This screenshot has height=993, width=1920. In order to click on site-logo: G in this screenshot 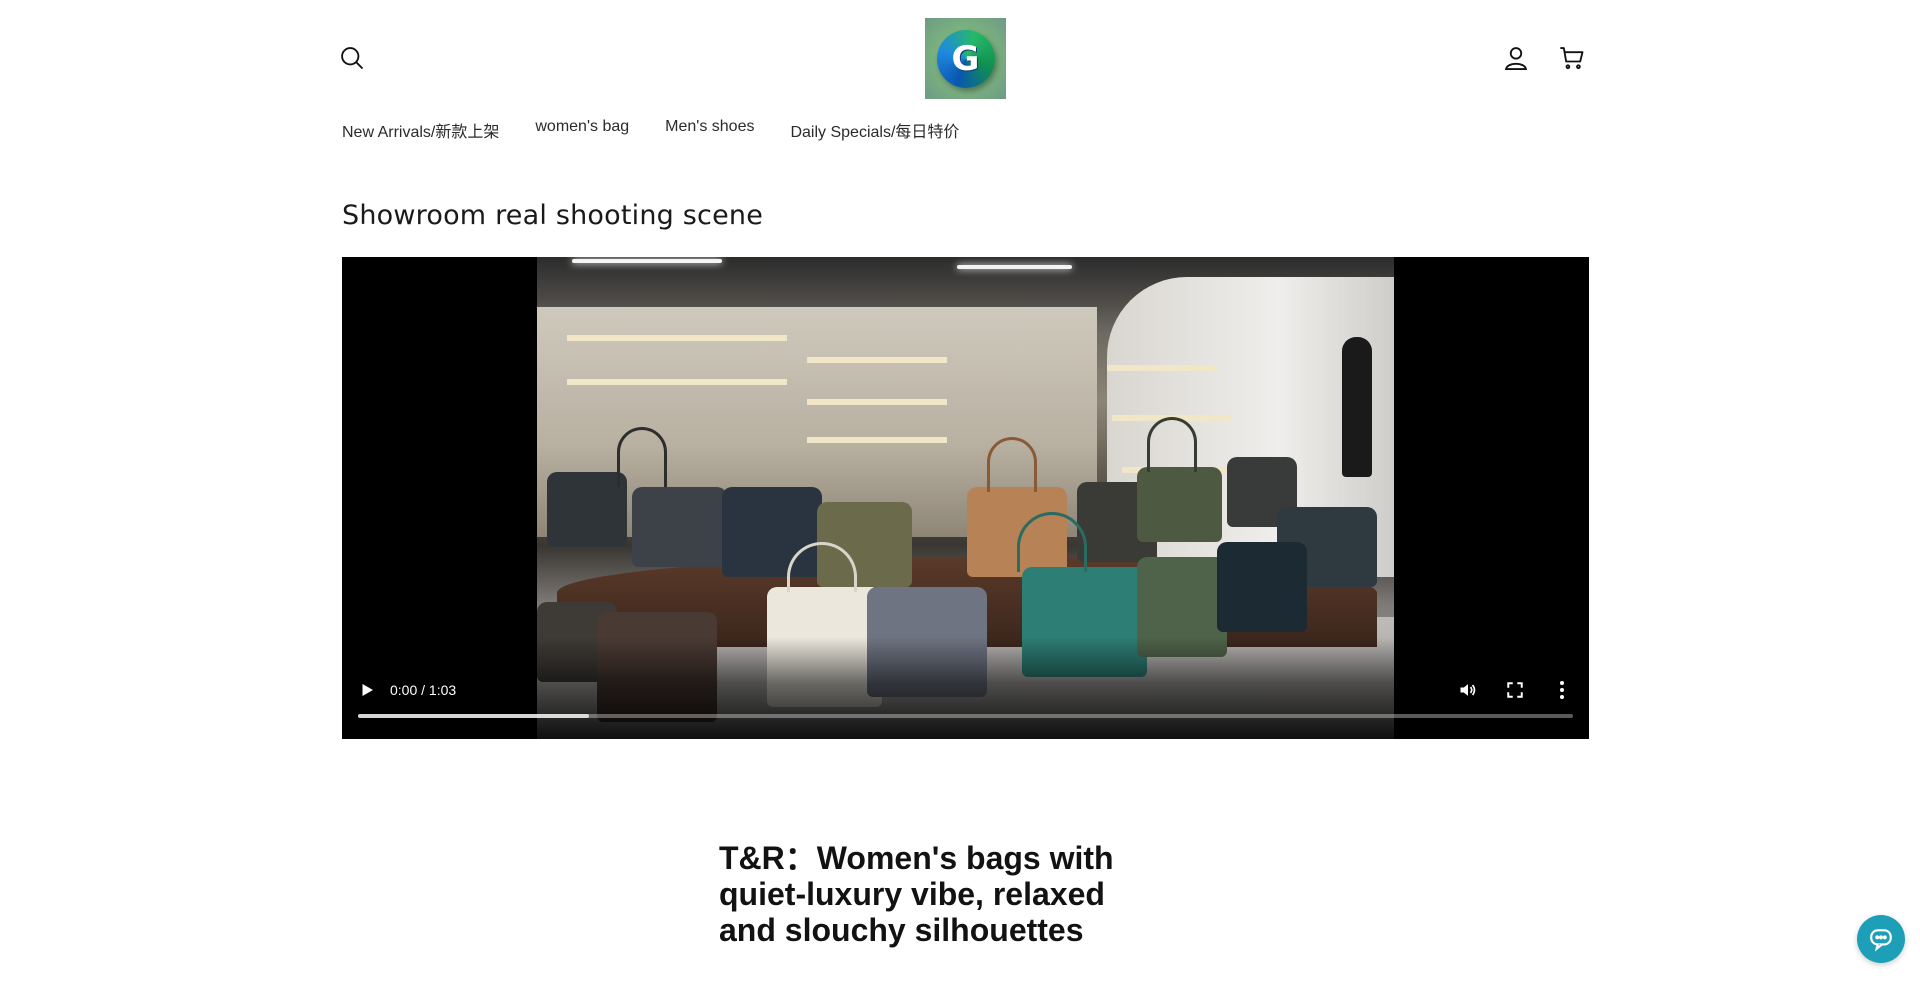, I will do `click(965, 58)`.